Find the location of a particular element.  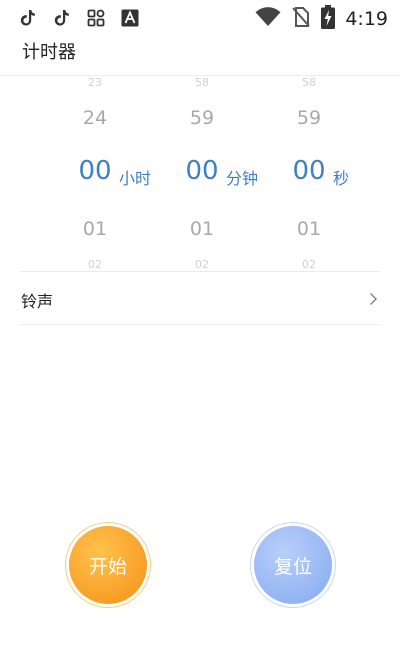

start-button: 开始 is located at coordinates (108, 565).